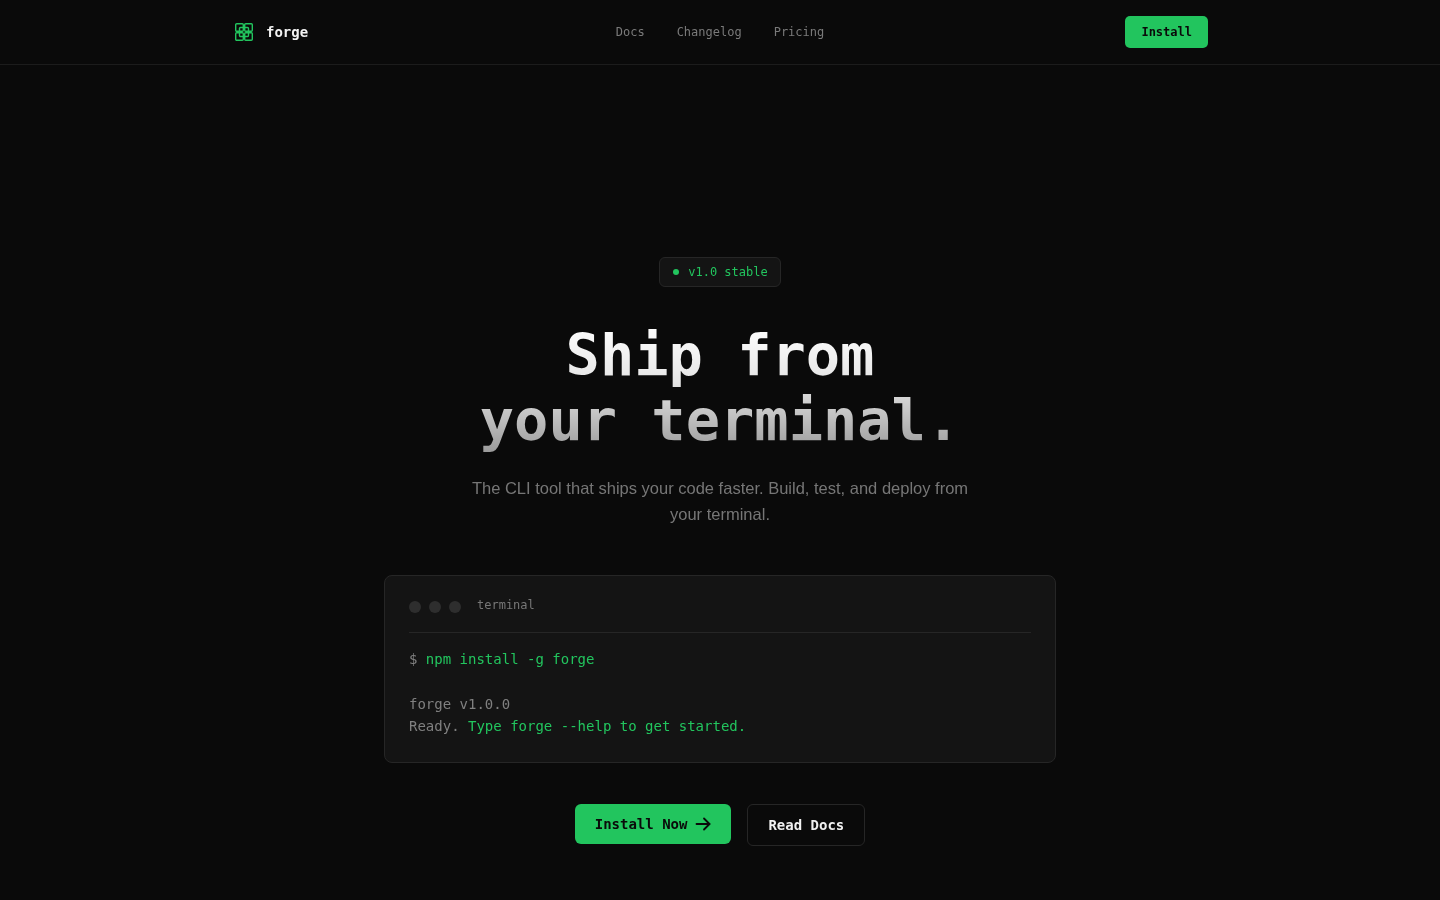 The width and height of the screenshot is (1440, 900). Describe the element at coordinates (799, 32) in the screenshot. I see `nav-link: Pricing` at that location.